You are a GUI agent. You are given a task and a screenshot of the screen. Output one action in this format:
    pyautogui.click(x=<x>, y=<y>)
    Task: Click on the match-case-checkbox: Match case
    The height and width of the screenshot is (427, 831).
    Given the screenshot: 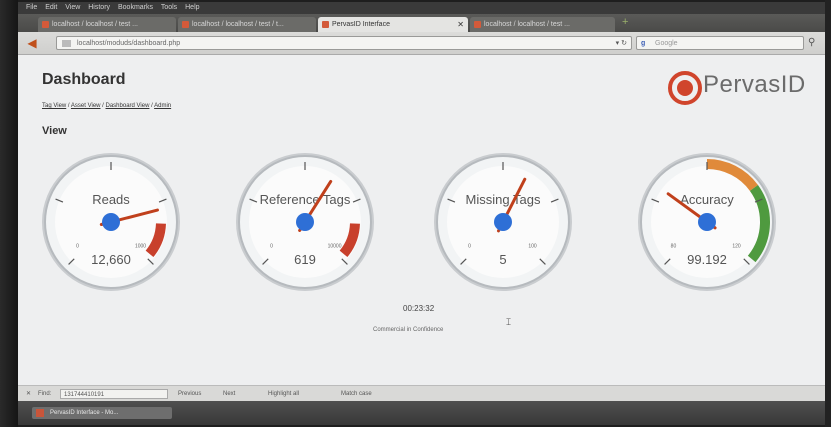 What is the action you would take?
    pyautogui.click(x=356, y=394)
    